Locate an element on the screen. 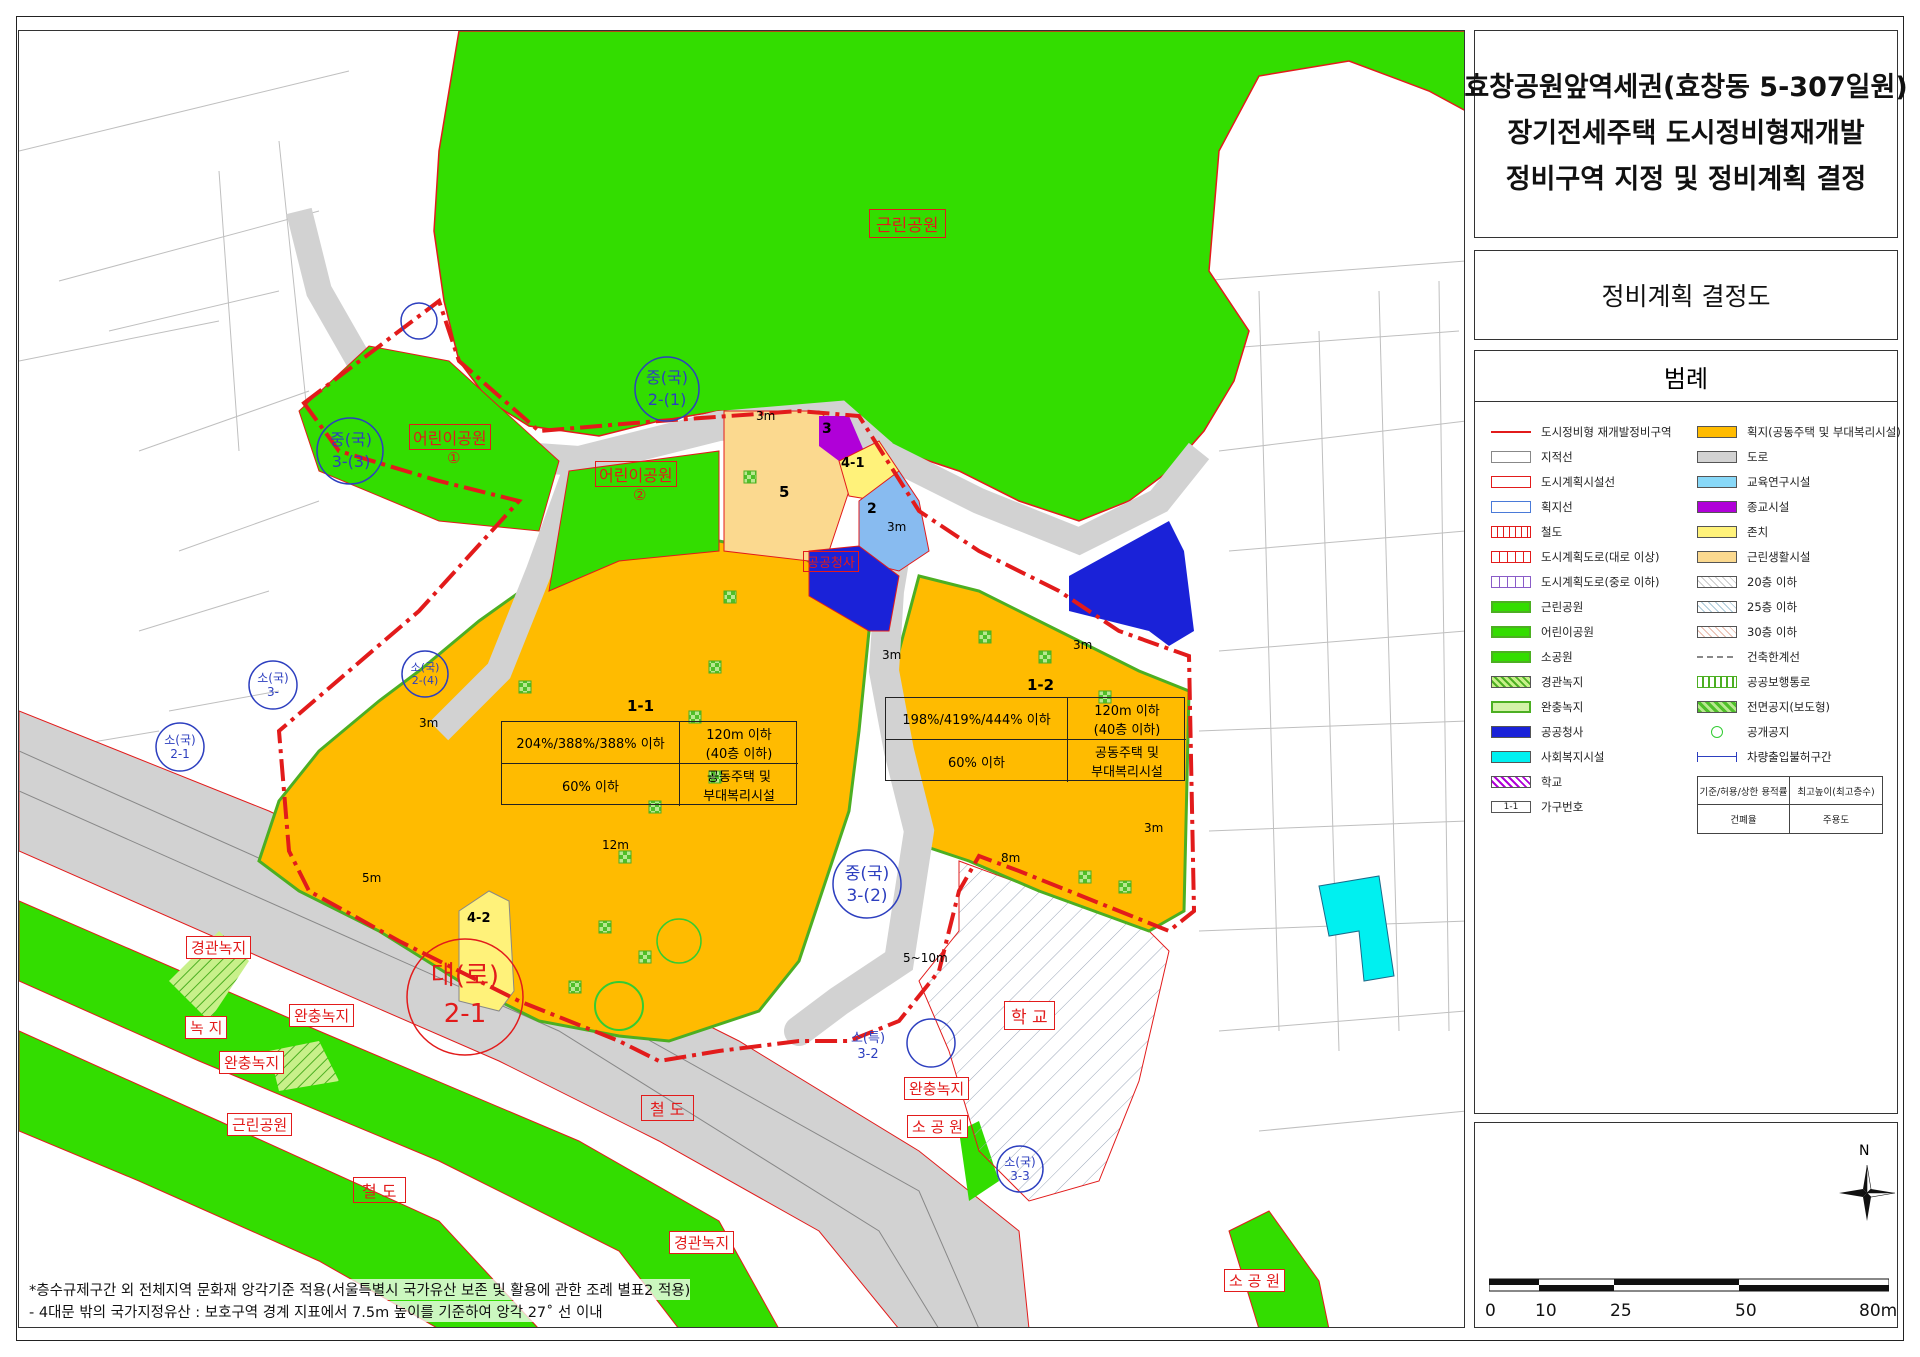 The height and width of the screenshot is (1357, 1920). road-code-h: 소(특) 3-2 is located at coordinates (868, 1046).